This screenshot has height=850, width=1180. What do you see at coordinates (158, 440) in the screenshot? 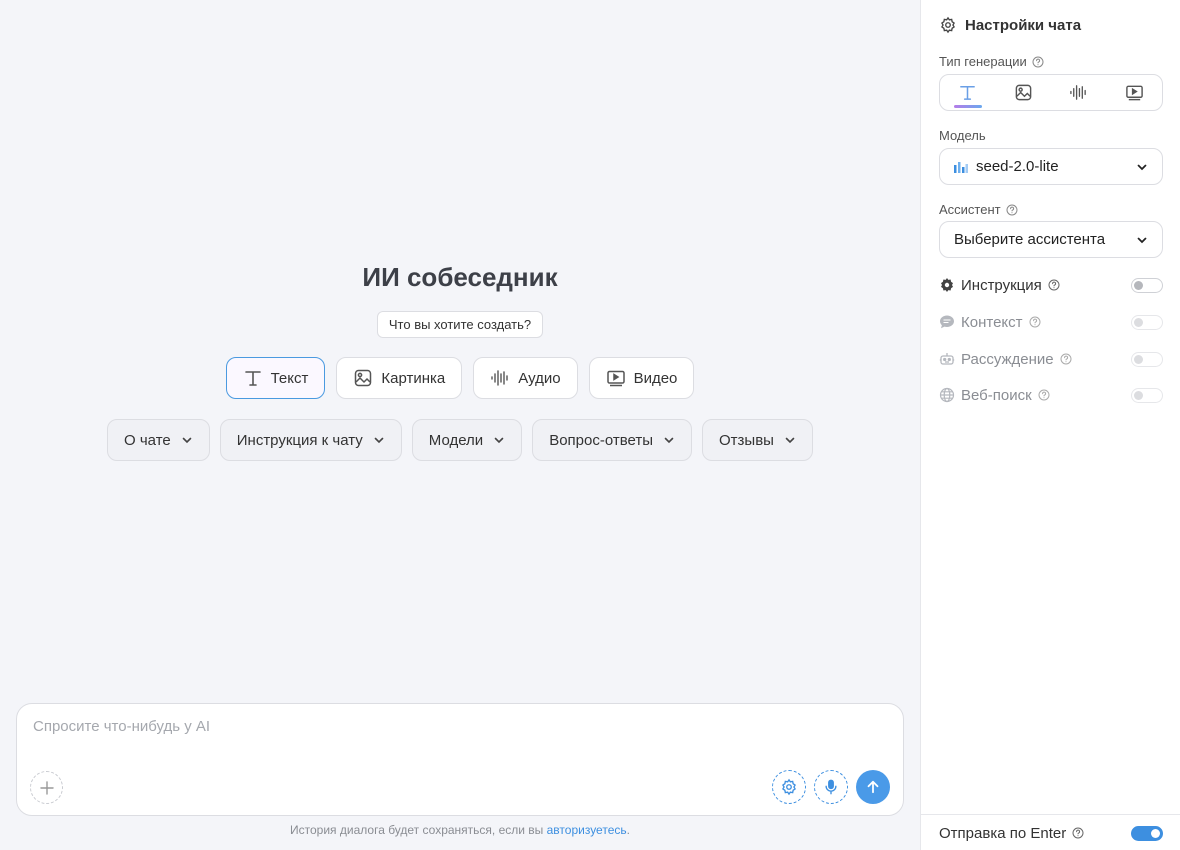
I see `dropdown-about-chat: О чате` at bounding box center [158, 440].